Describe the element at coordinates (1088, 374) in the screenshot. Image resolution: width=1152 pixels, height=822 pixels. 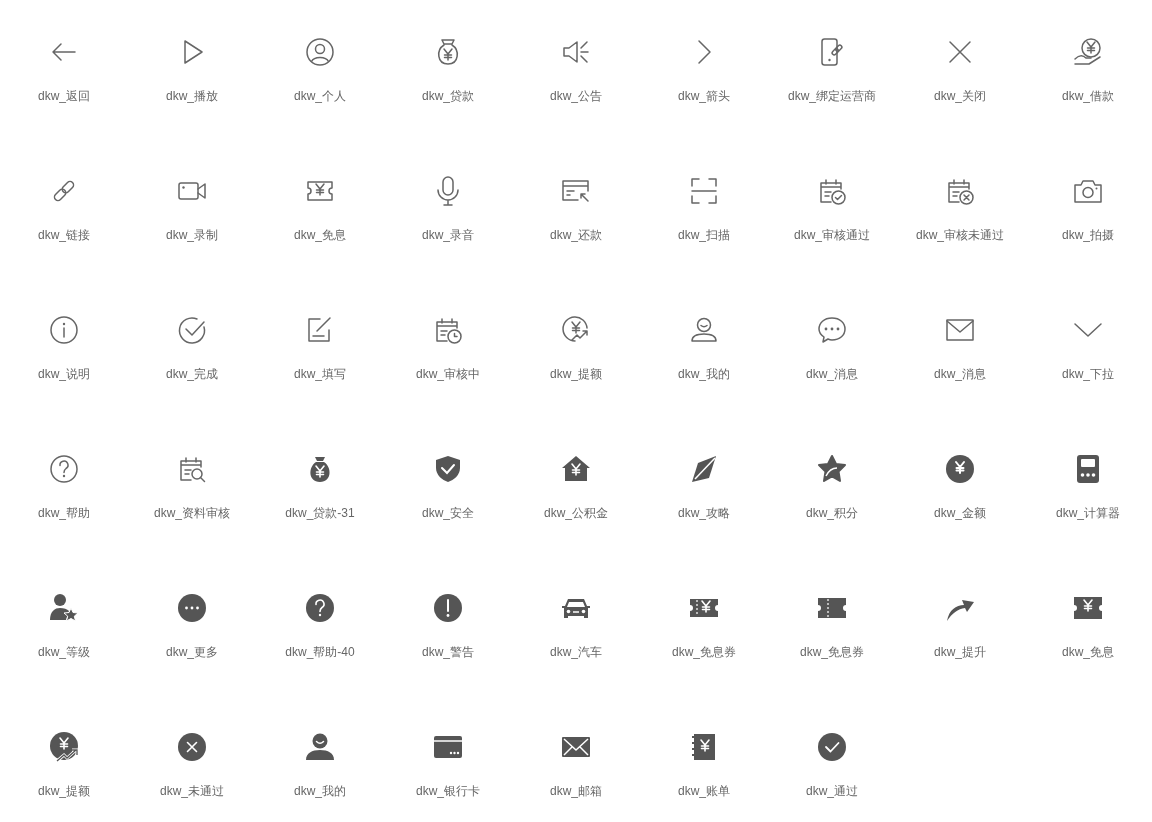
I see `icon-label: dkw_下拉` at that location.